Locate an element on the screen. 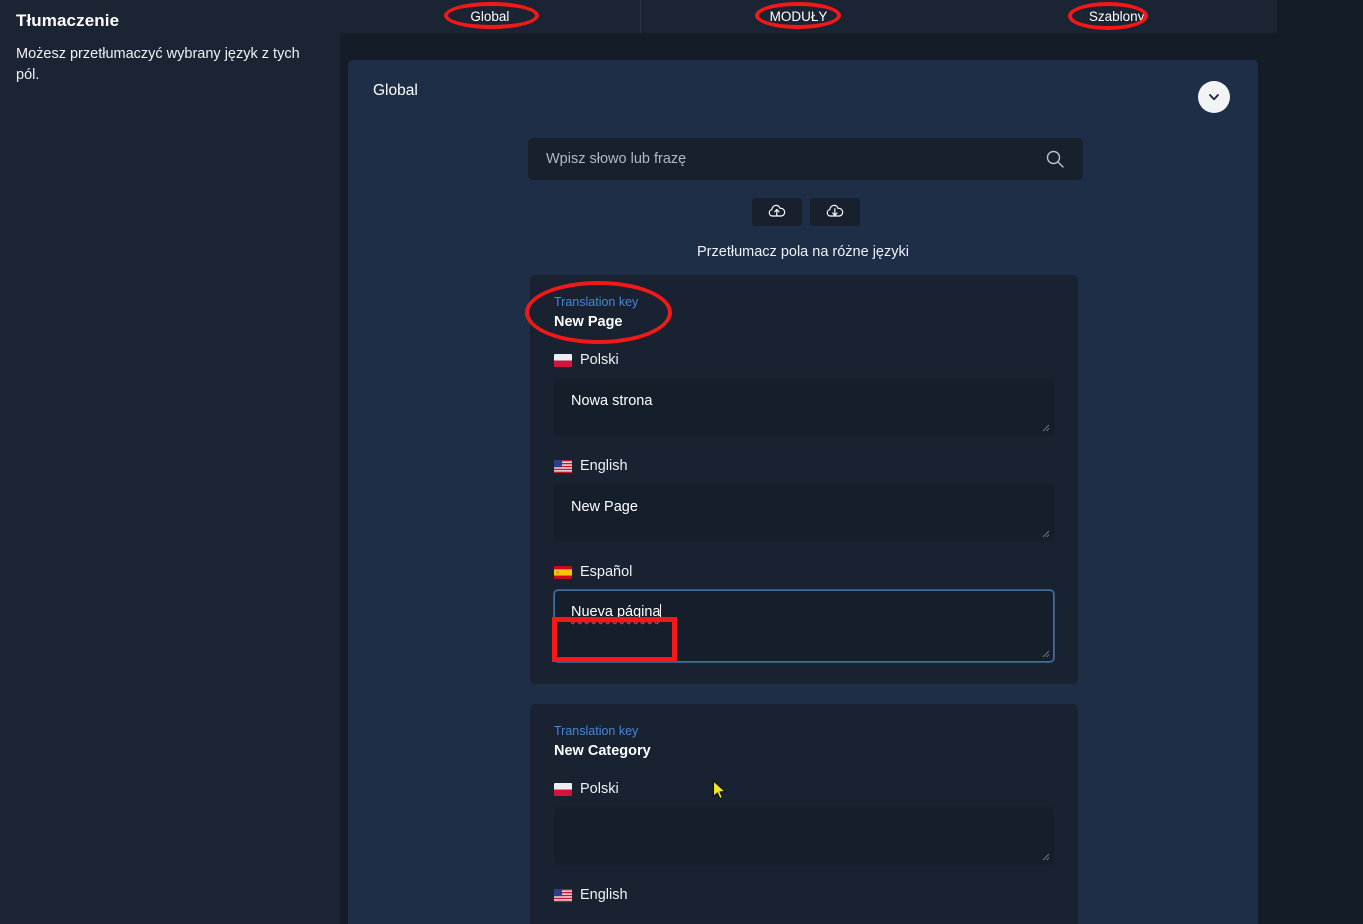  translation-input-wrap: Nueva página is located at coordinates (804, 626).